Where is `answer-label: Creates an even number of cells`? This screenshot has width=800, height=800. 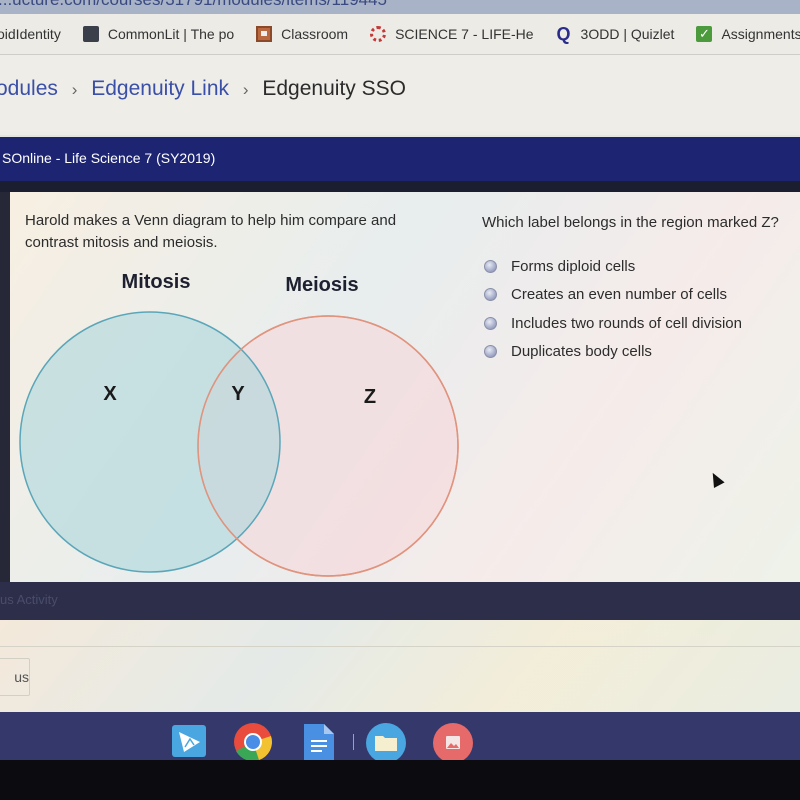
answer-label: Creates an even number of cells is located at coordinates (619, 294).